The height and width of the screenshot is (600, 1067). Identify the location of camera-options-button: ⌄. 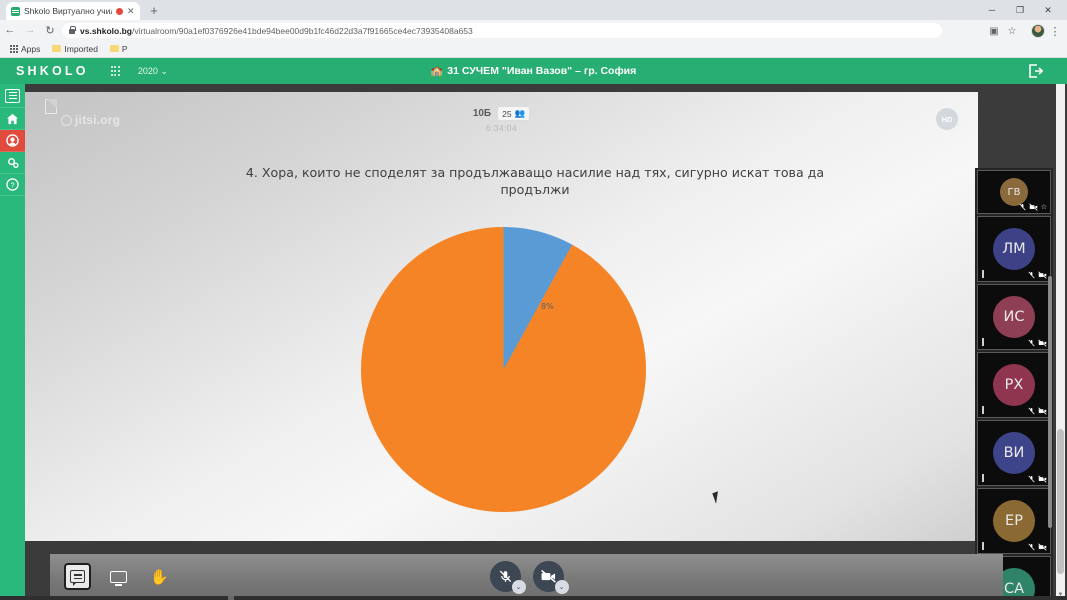
(561, 587).